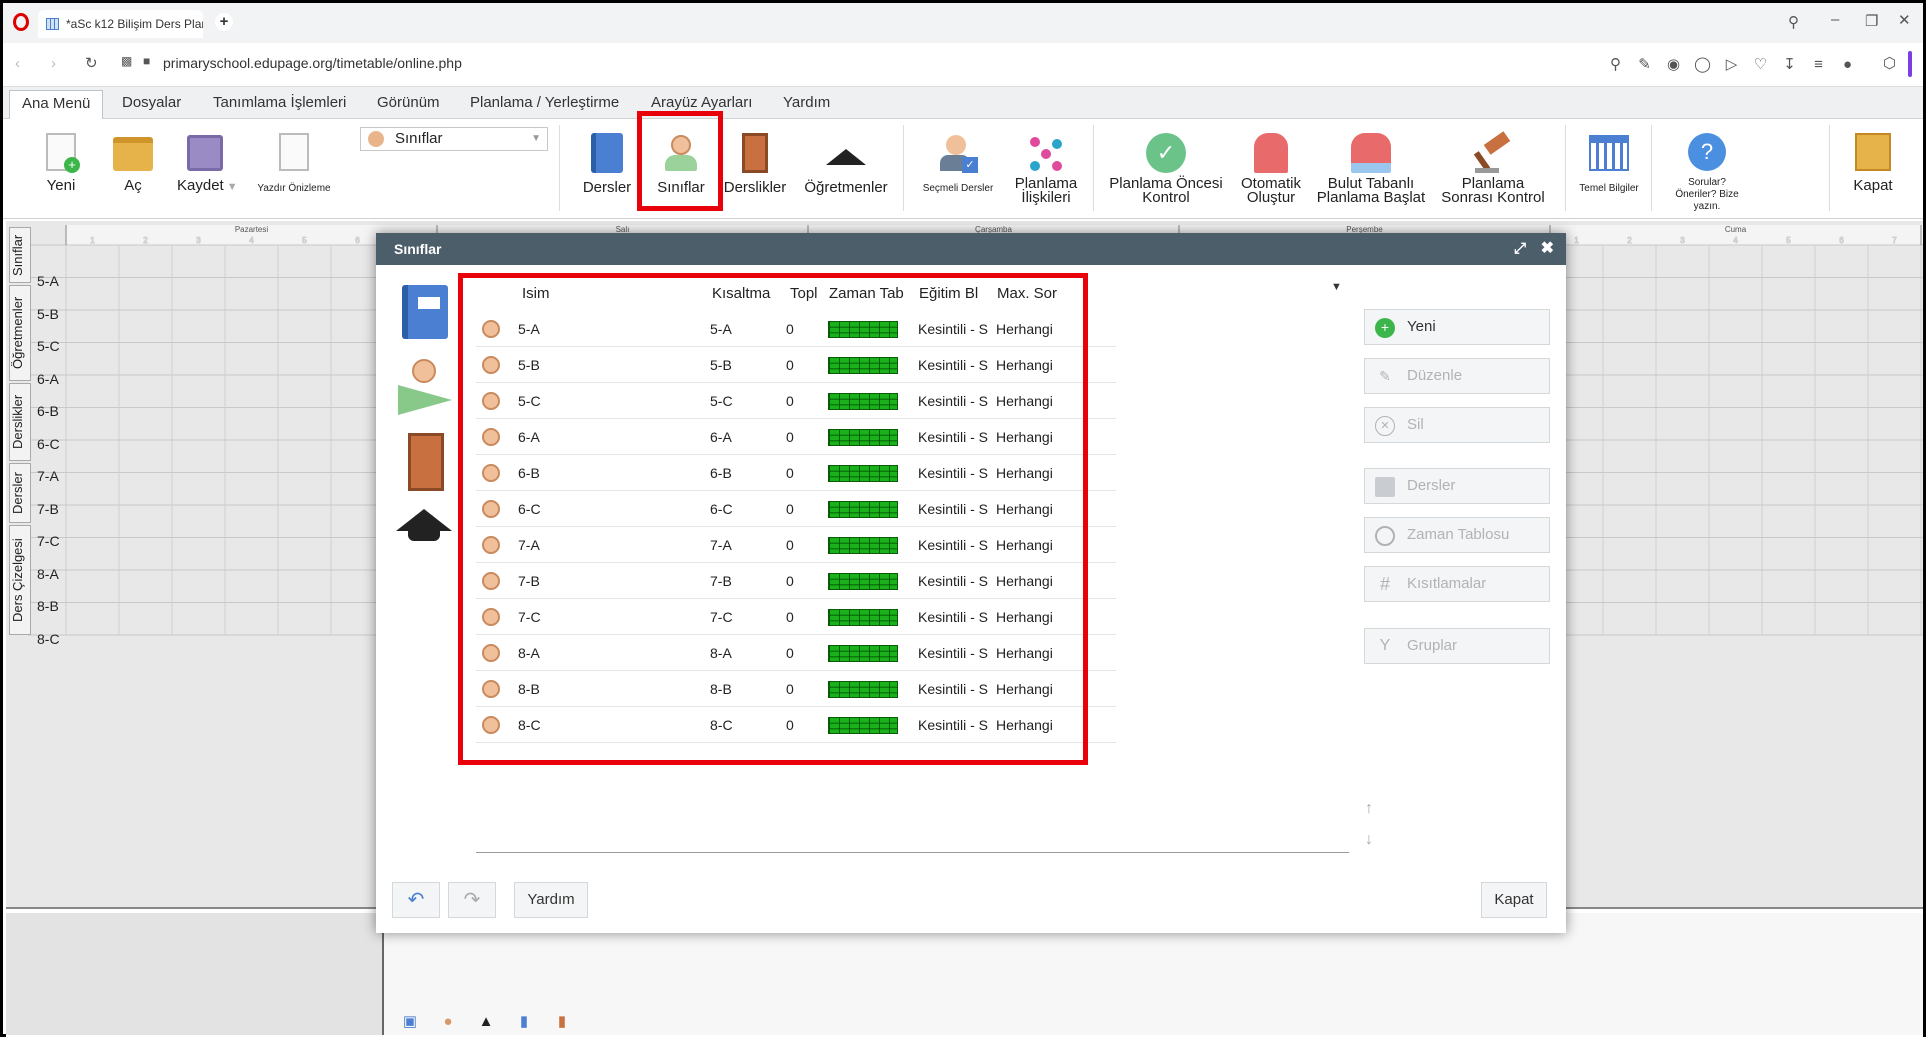  What do you see at coordinates (50, 639) in the screenshot?
I see `timetable-row-label: 8-C` at bounding box center [50, 639].